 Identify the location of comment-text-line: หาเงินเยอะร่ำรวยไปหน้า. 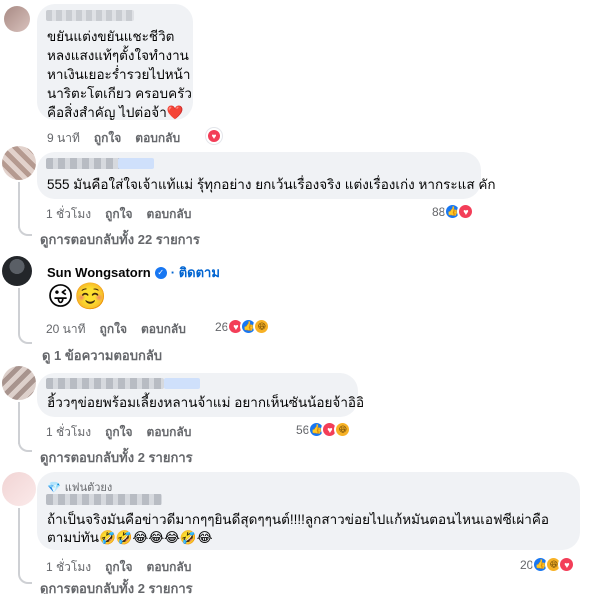
(119, 74).